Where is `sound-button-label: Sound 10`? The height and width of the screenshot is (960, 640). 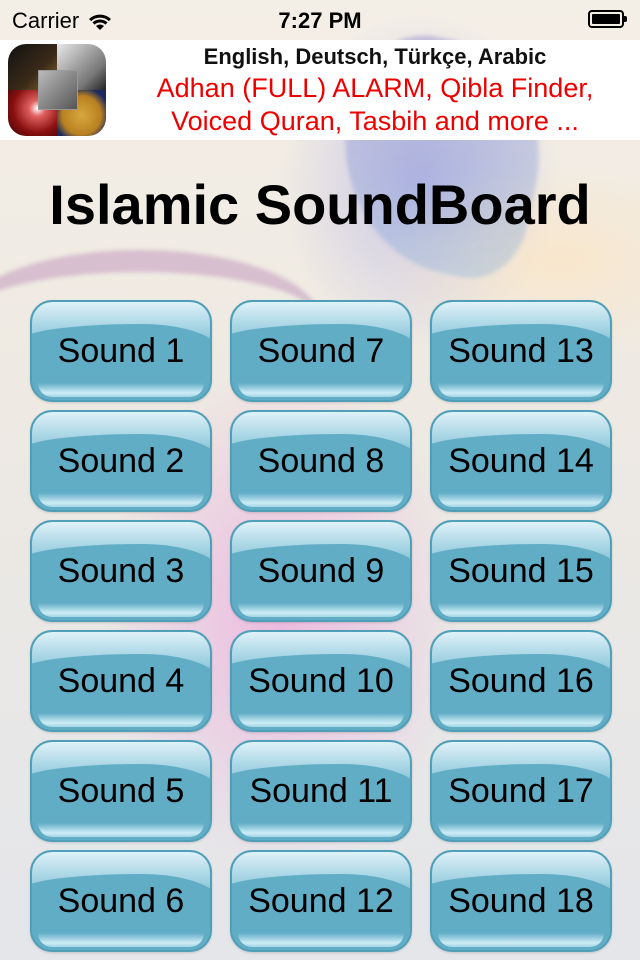 sound-button-label: Sound 10 is located at coordinates (321, 681).